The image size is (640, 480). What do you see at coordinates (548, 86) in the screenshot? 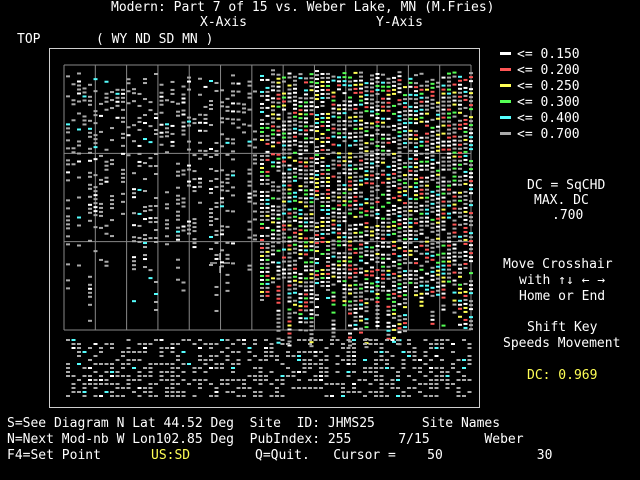
I see `legend-label: <= 0.250` at bounding box center [548, 86].